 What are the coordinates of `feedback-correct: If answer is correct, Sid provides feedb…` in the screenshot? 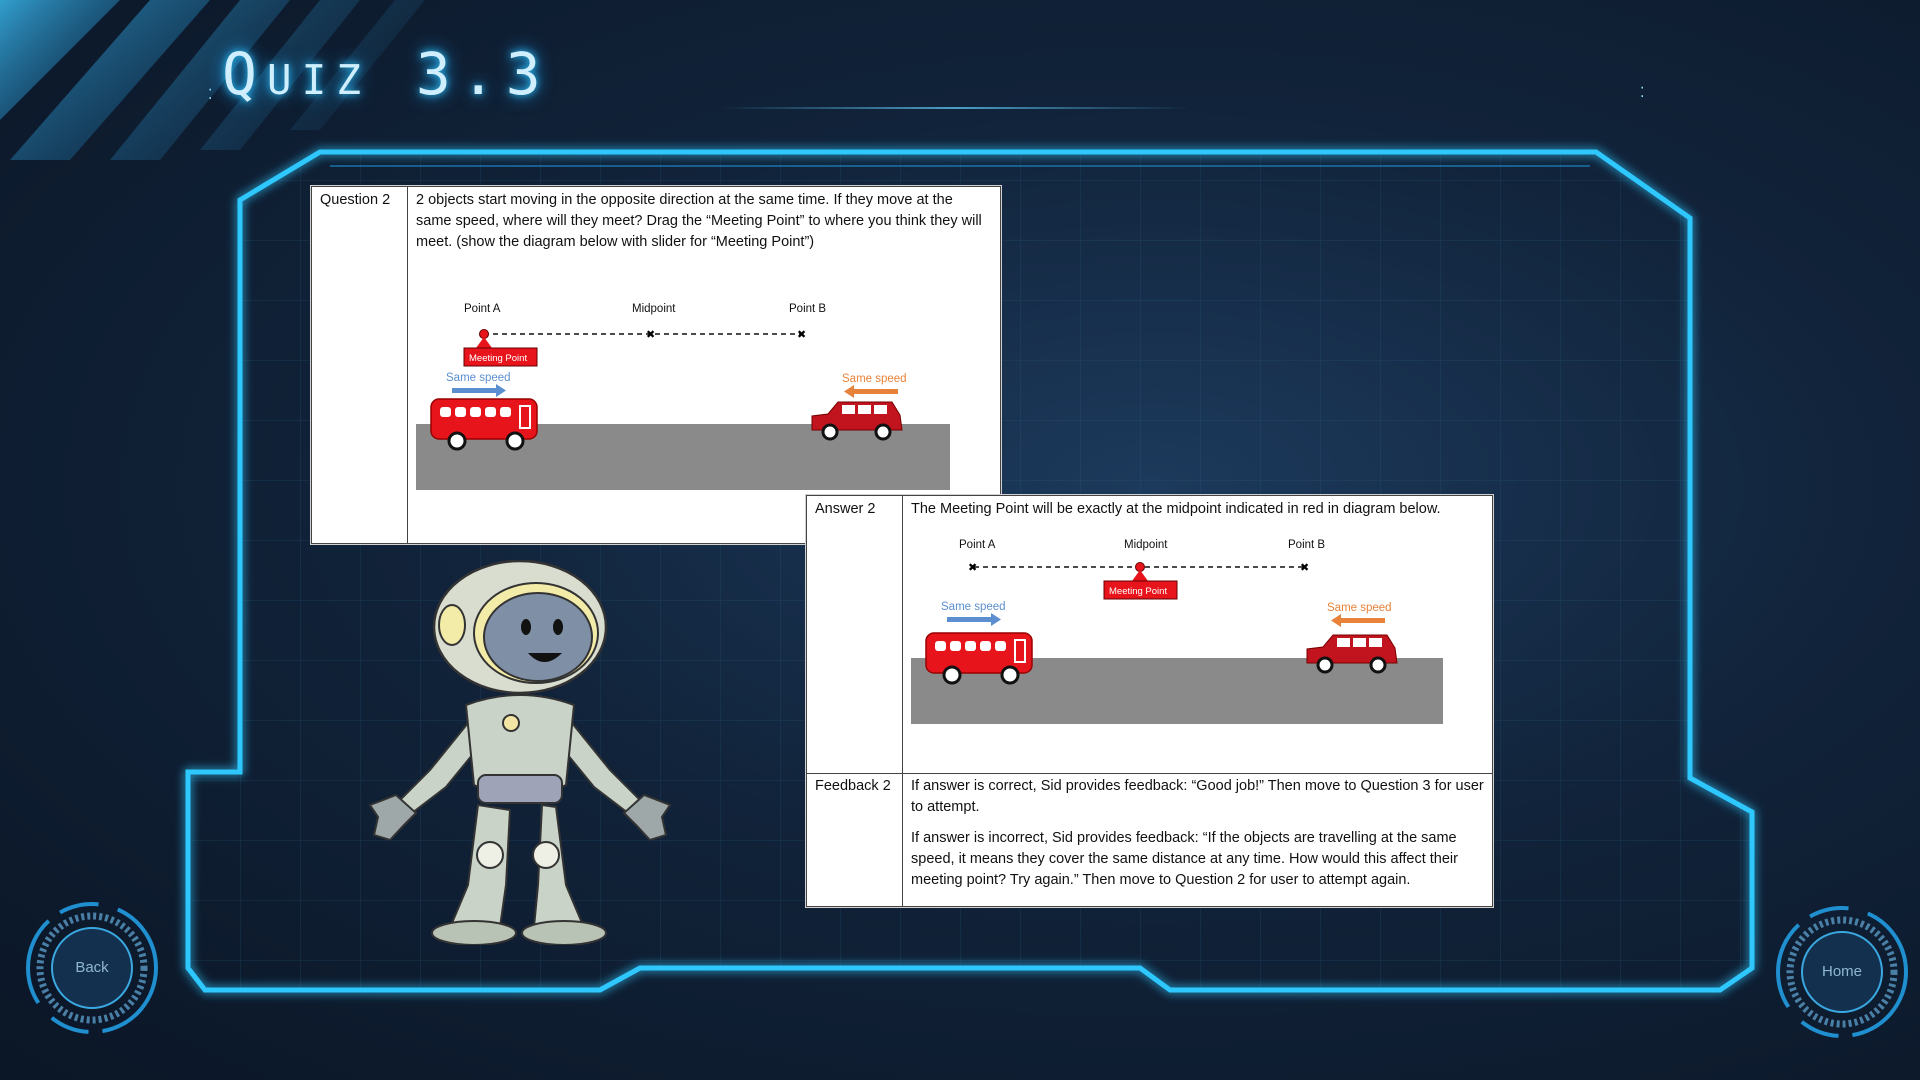 It's located at (1197, 796).